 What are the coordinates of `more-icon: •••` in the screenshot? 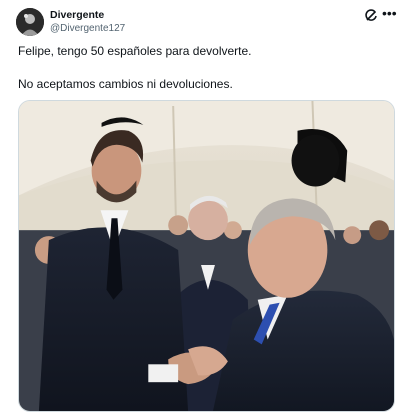 It's located at (389, 13).